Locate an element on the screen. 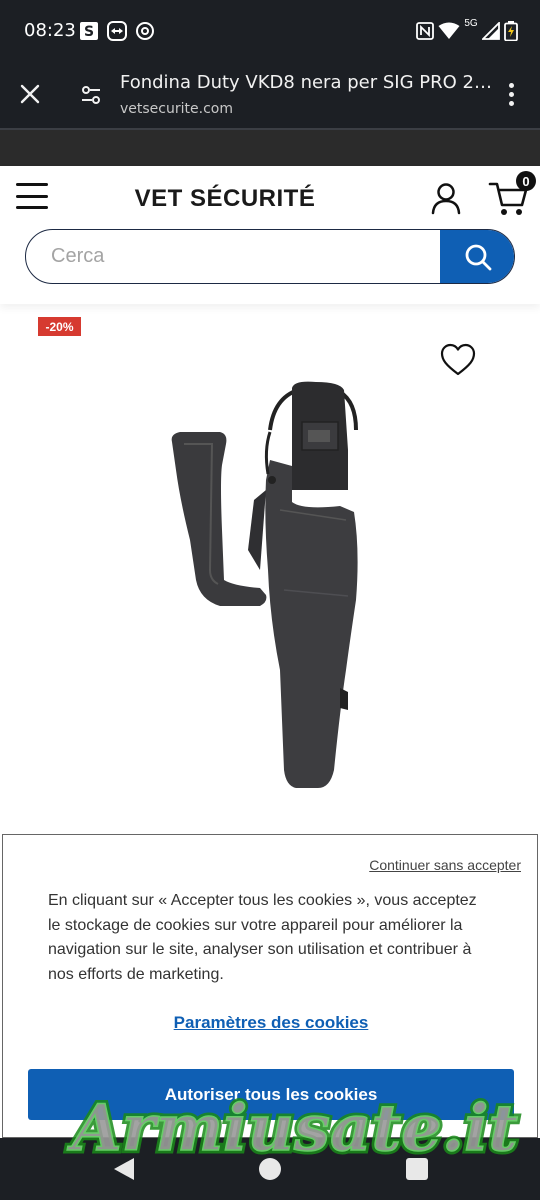 This screenshot has width=540, height=1200. status-time: 08:23 is located at coordinates (50, 30).